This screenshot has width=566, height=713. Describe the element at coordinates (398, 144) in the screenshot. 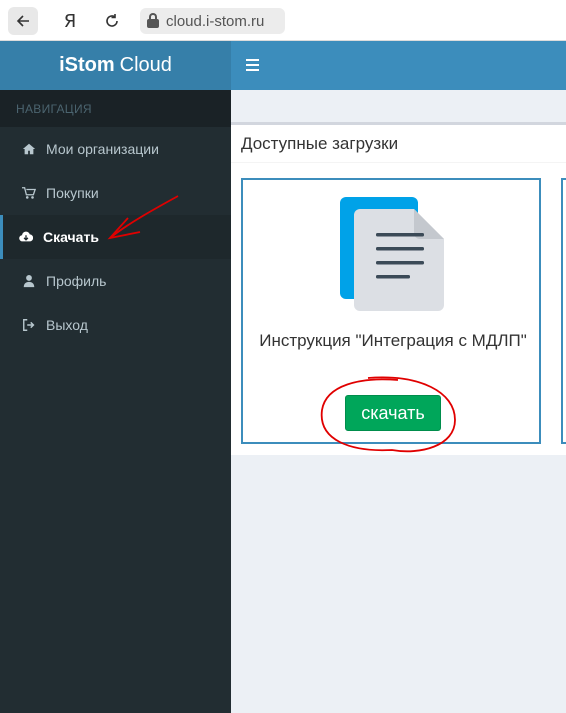

I see `box-title: Доступные загрузки` at that location.